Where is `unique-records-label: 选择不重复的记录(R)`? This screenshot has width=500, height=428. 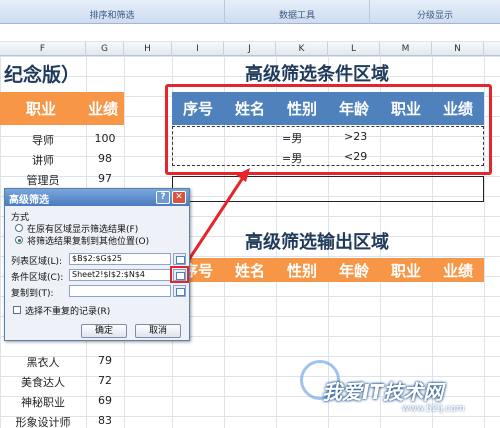
unique-records-label: 选择不重复的记录(R) is located at coordinates (67, 310).